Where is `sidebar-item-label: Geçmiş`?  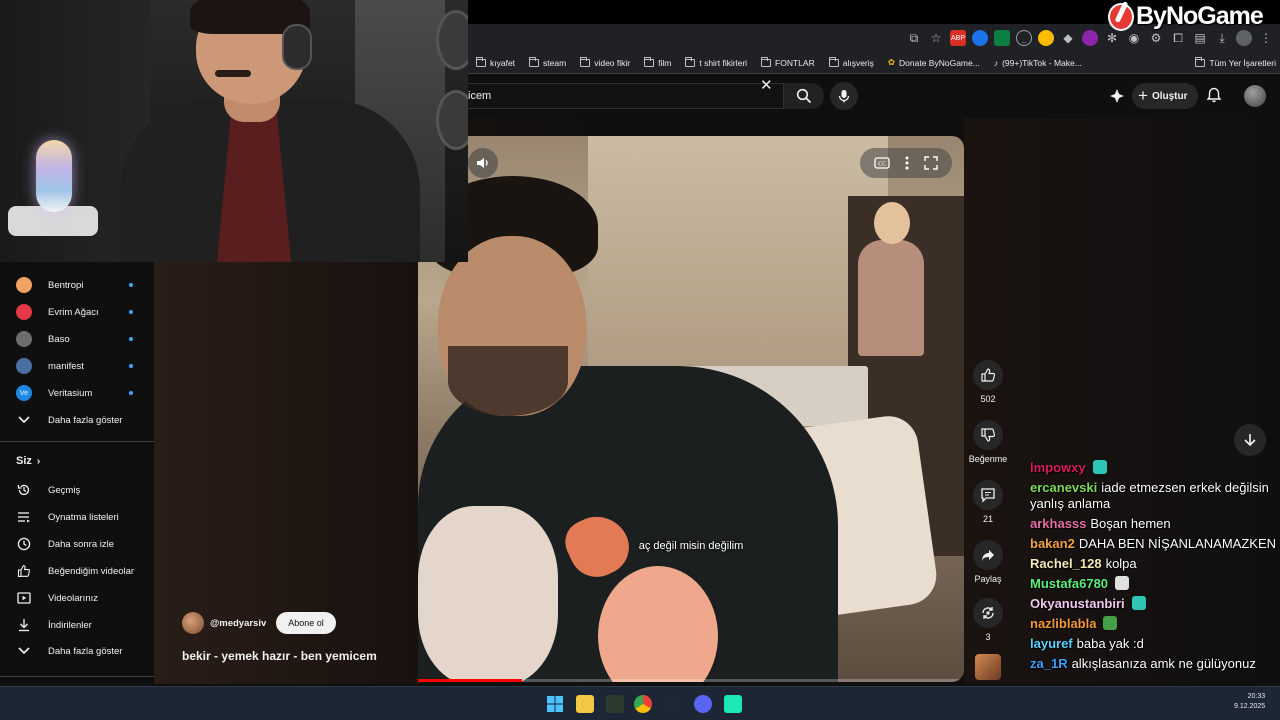 sidebar-item-label: Geçmiş is located at coordinates (64, 490).